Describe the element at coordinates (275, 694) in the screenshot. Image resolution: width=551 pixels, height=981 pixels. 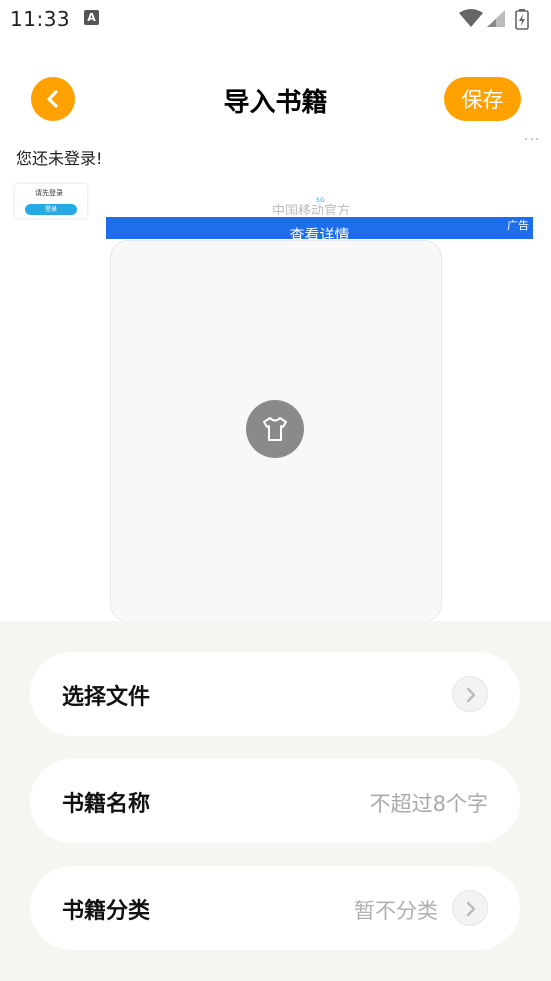
I see `select-file-row: 选择文件` at that location.